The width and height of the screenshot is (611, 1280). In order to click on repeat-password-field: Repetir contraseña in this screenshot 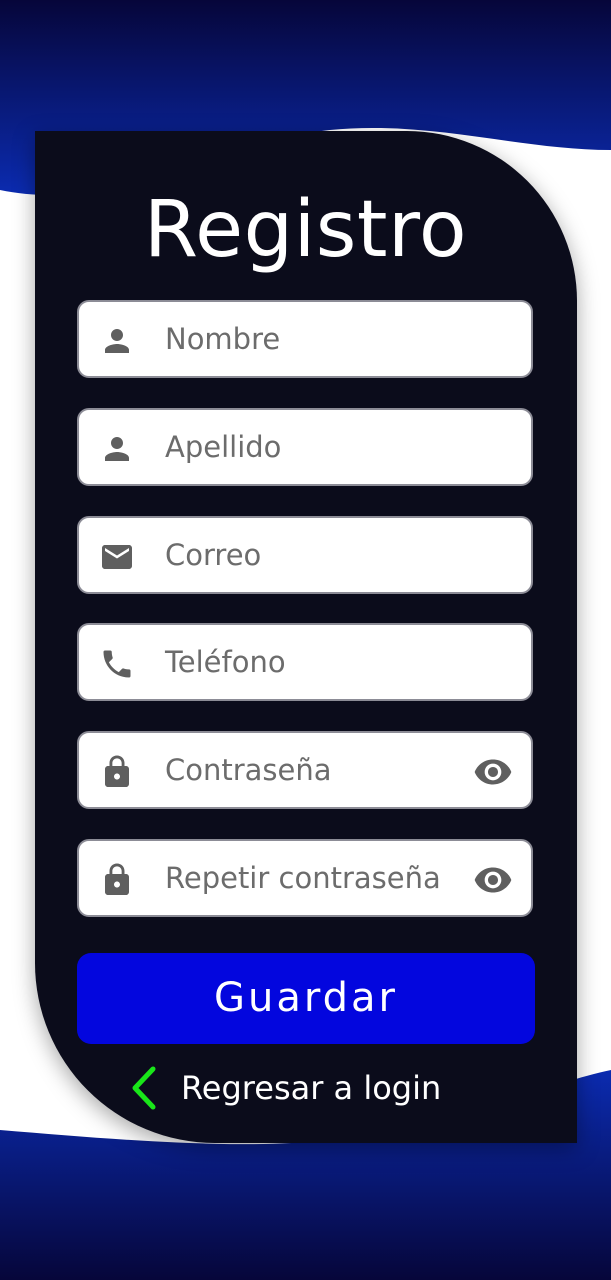, I will do `click(305, 878)`.